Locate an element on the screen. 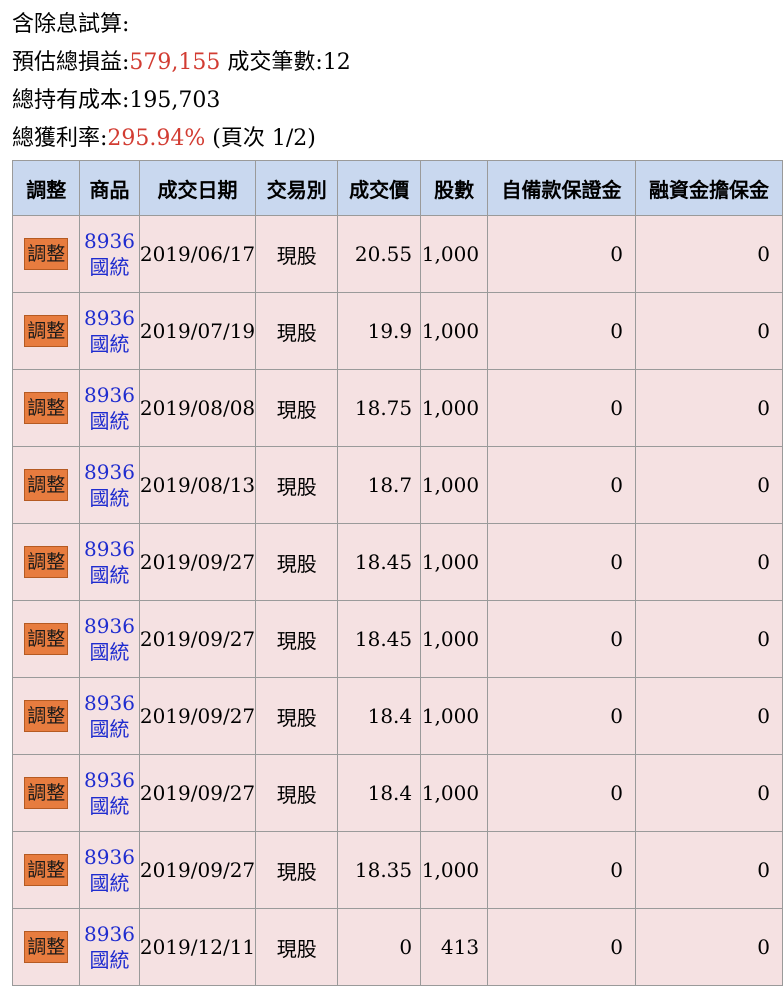 The width and height of the screenshot is (783, 1000). table-header-row: 調整 商品 成交日期 交易別 成交價 股數 自備款保證金 融資金擔保金 is located at coordinates (397, 188).